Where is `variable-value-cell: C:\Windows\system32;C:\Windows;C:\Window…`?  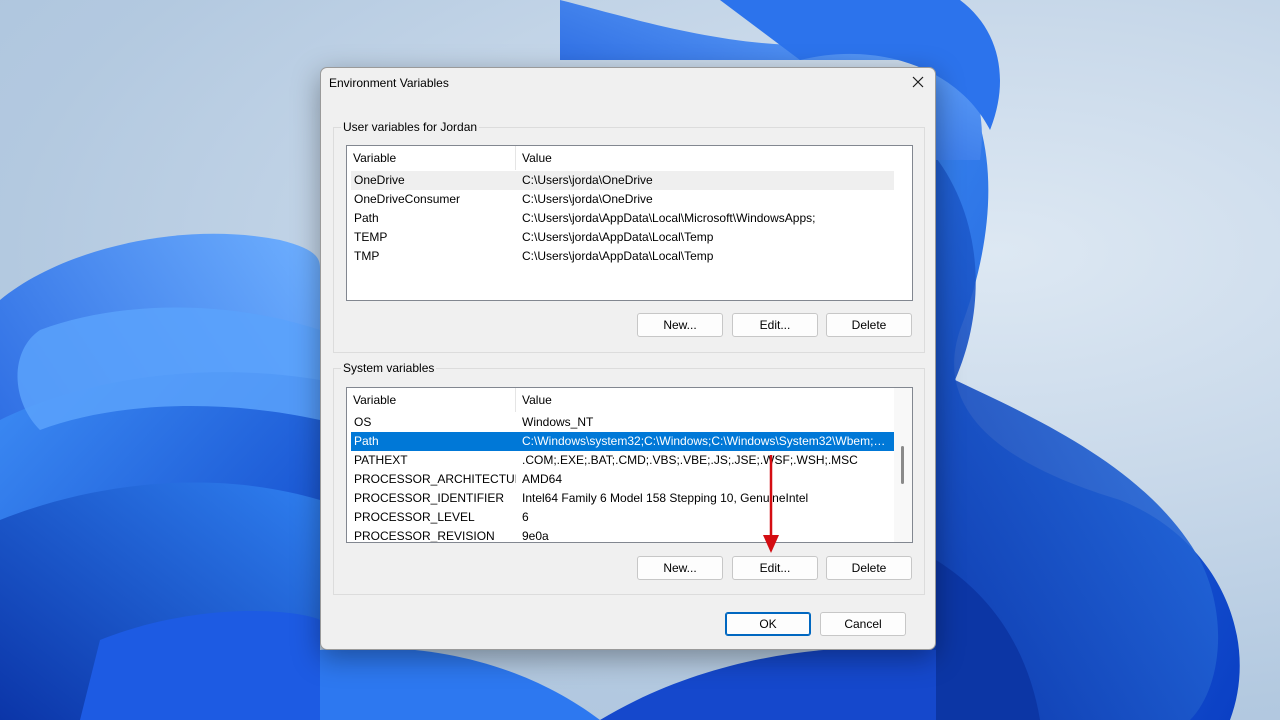
variable-value-cell: C:\Windows\system32;C:\Windows;C:\Window… is located at coordinates (708, 441).